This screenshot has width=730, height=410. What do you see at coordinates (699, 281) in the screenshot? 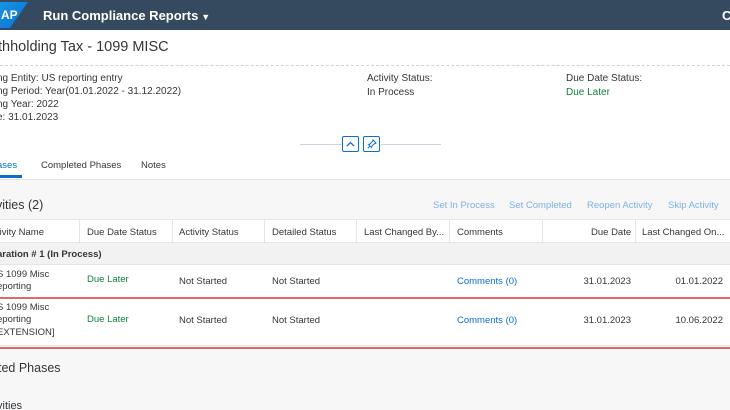
I see `last-changed-on-cell: 01.01.2022` at bounding box center [699, 281].